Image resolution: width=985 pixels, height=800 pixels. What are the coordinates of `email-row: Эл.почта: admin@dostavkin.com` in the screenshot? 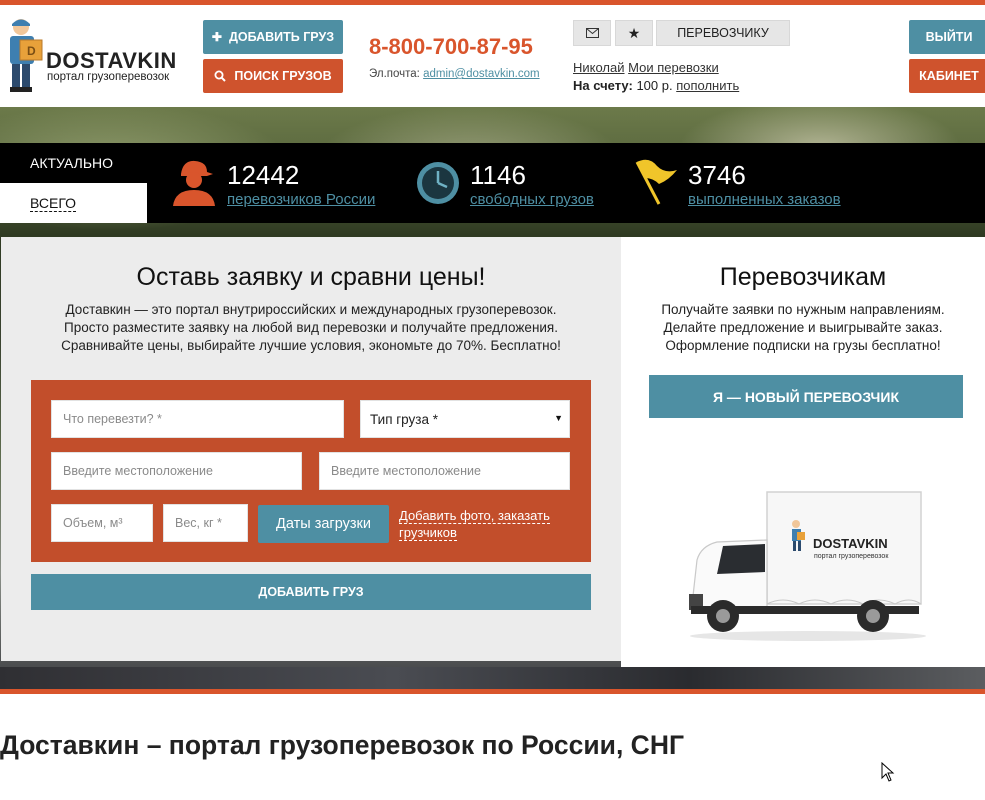 It's located at (454, 74).